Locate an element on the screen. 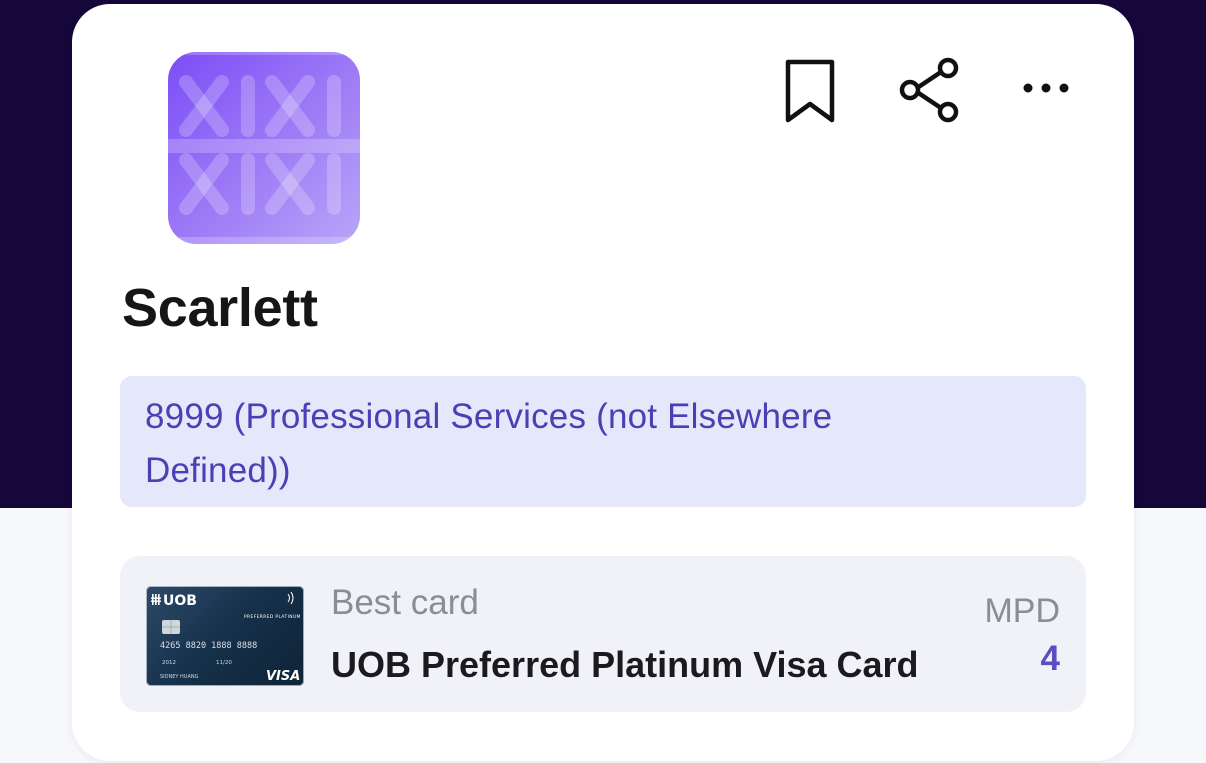 The image size is (1206, 763). more-horizontal-icon is located at coordinates (1046, 88).